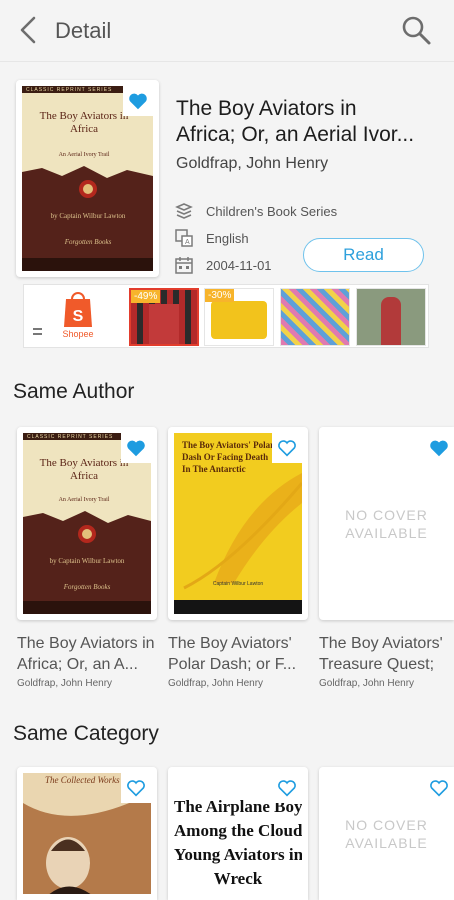 Image resolution: width=454 pixels, height=900 pixels. I want to click on book-title-line1: The Boy Aviators in, so click(266, 108).